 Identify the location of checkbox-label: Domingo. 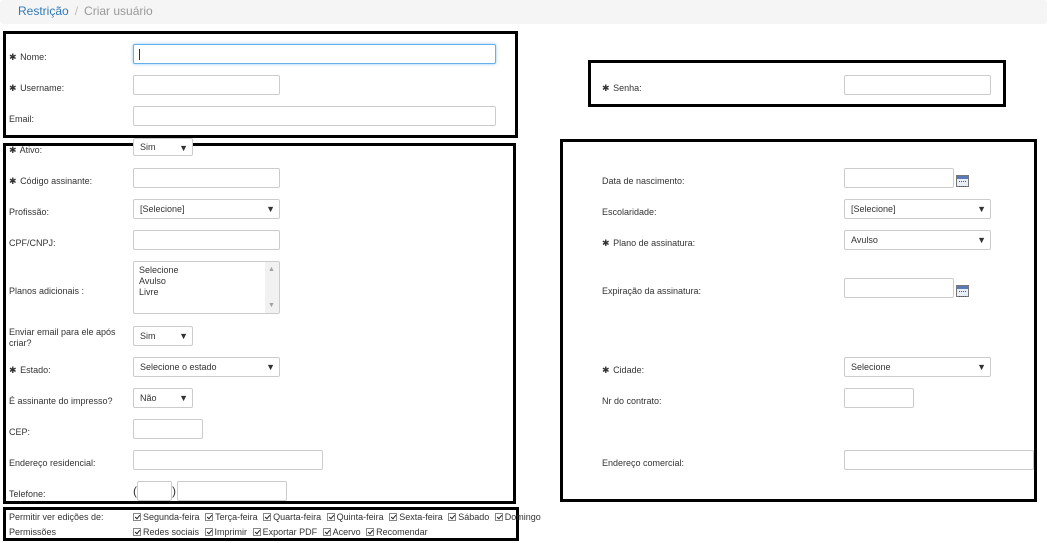
(522, 517).